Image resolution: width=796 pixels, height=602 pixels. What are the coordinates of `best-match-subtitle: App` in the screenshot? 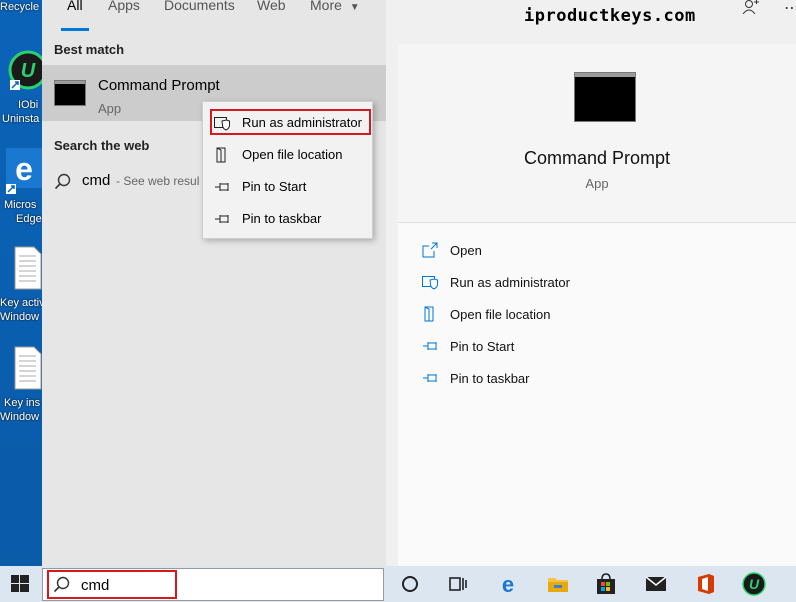 It's located at (110, 108).